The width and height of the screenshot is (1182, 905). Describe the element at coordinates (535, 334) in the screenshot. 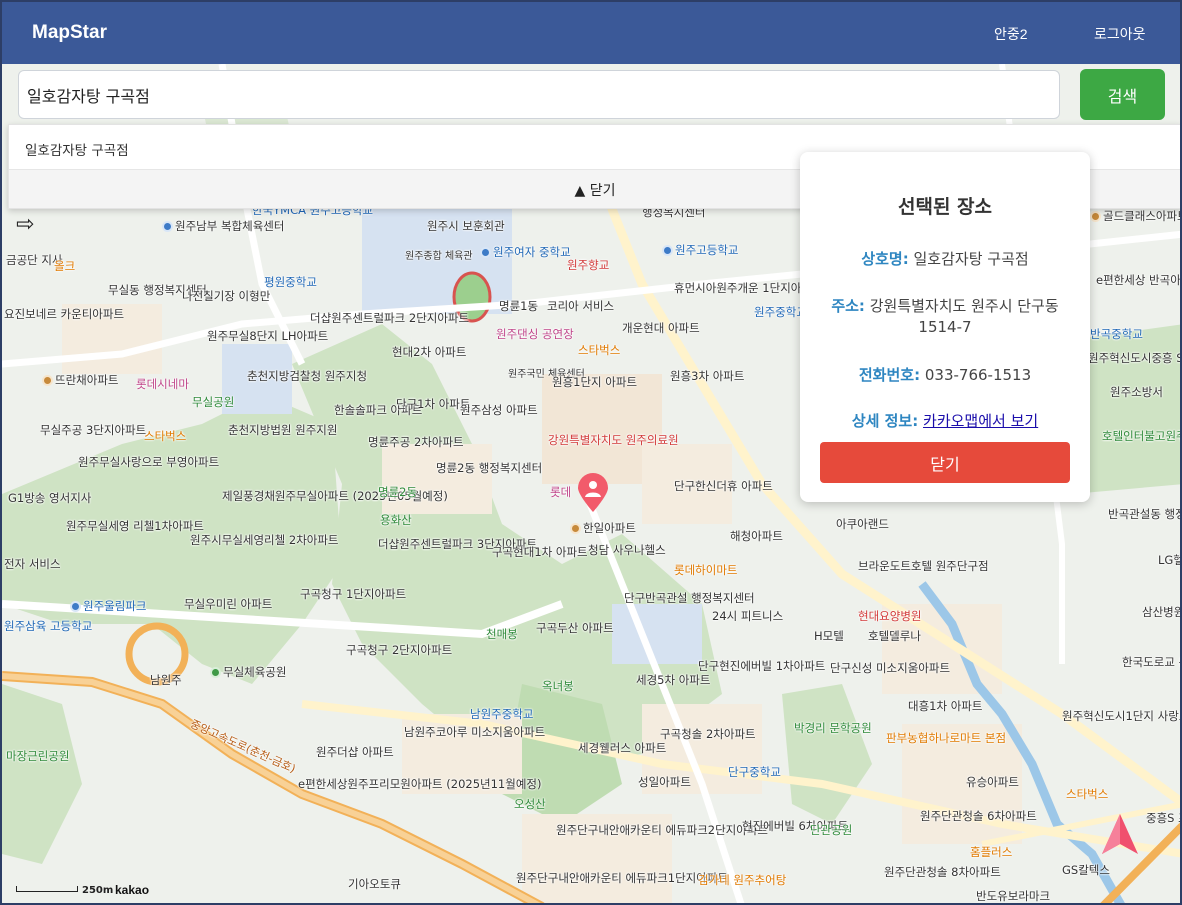

I see `map-label: 원주댄싱 공연장` at that location.